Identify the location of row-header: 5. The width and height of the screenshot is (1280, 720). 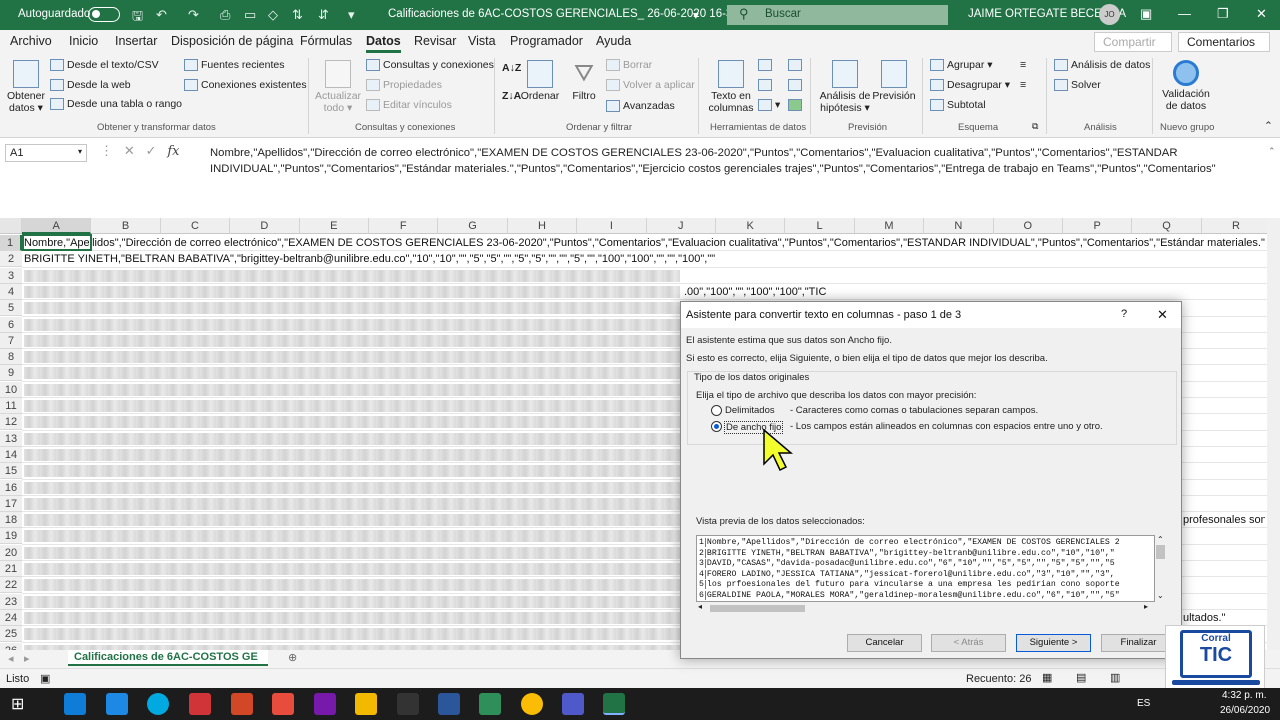
(11, 308).